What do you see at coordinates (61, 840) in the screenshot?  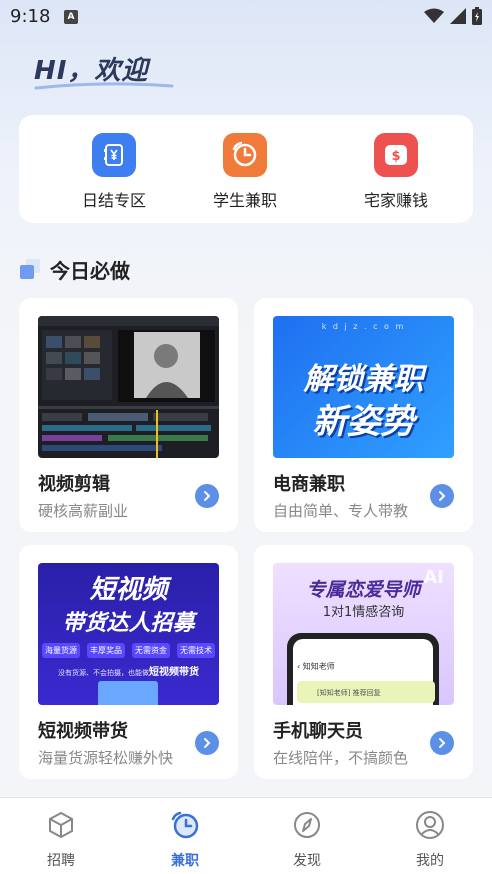 I see `tab-recruit: 招聘` at bounding box center [61, 840].